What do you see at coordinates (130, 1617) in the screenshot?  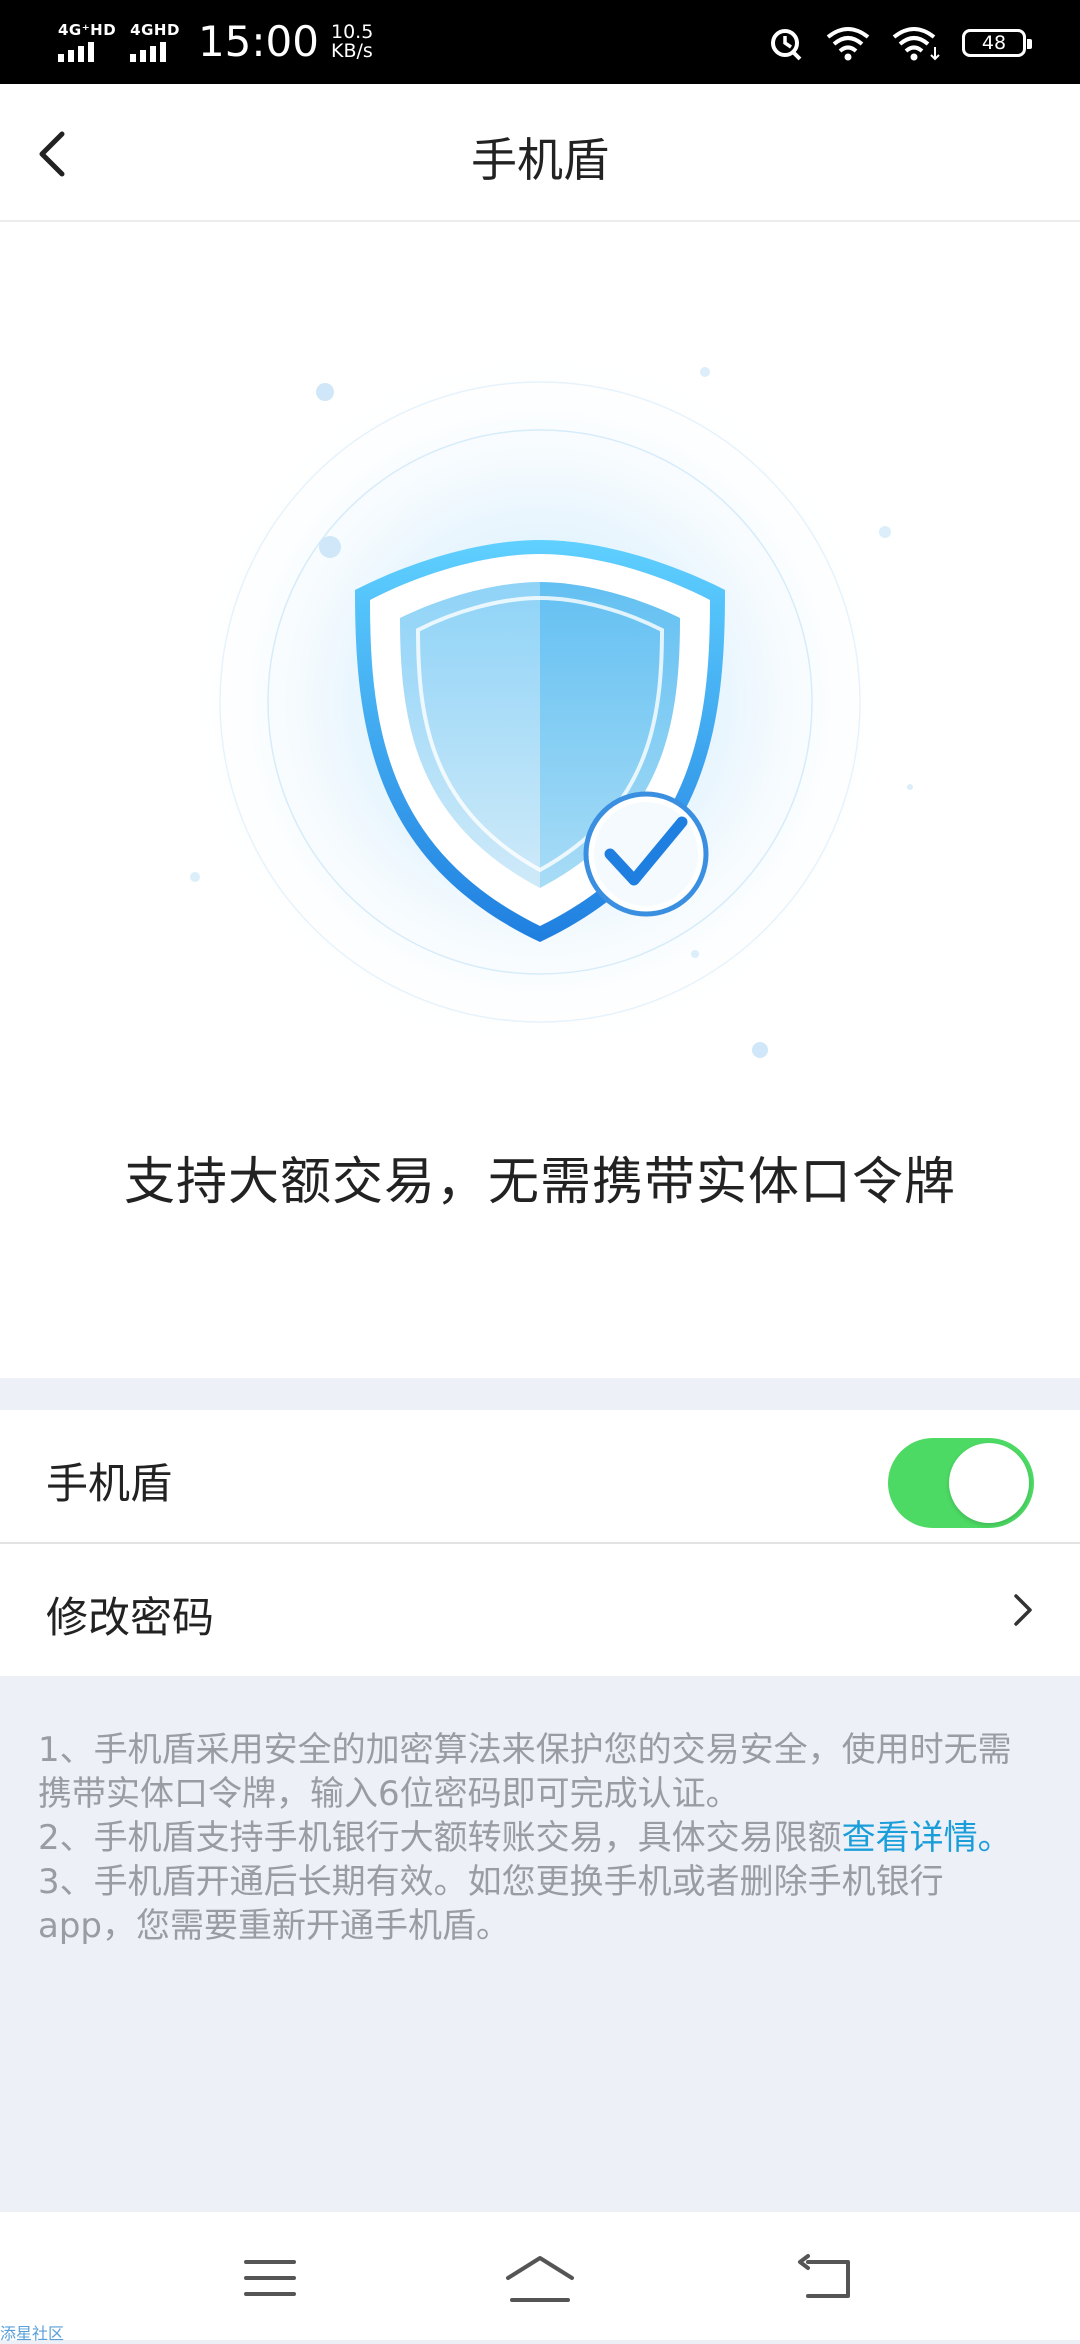 I see `change-password-label: 修改密码` at bounding box center [130, 1617].